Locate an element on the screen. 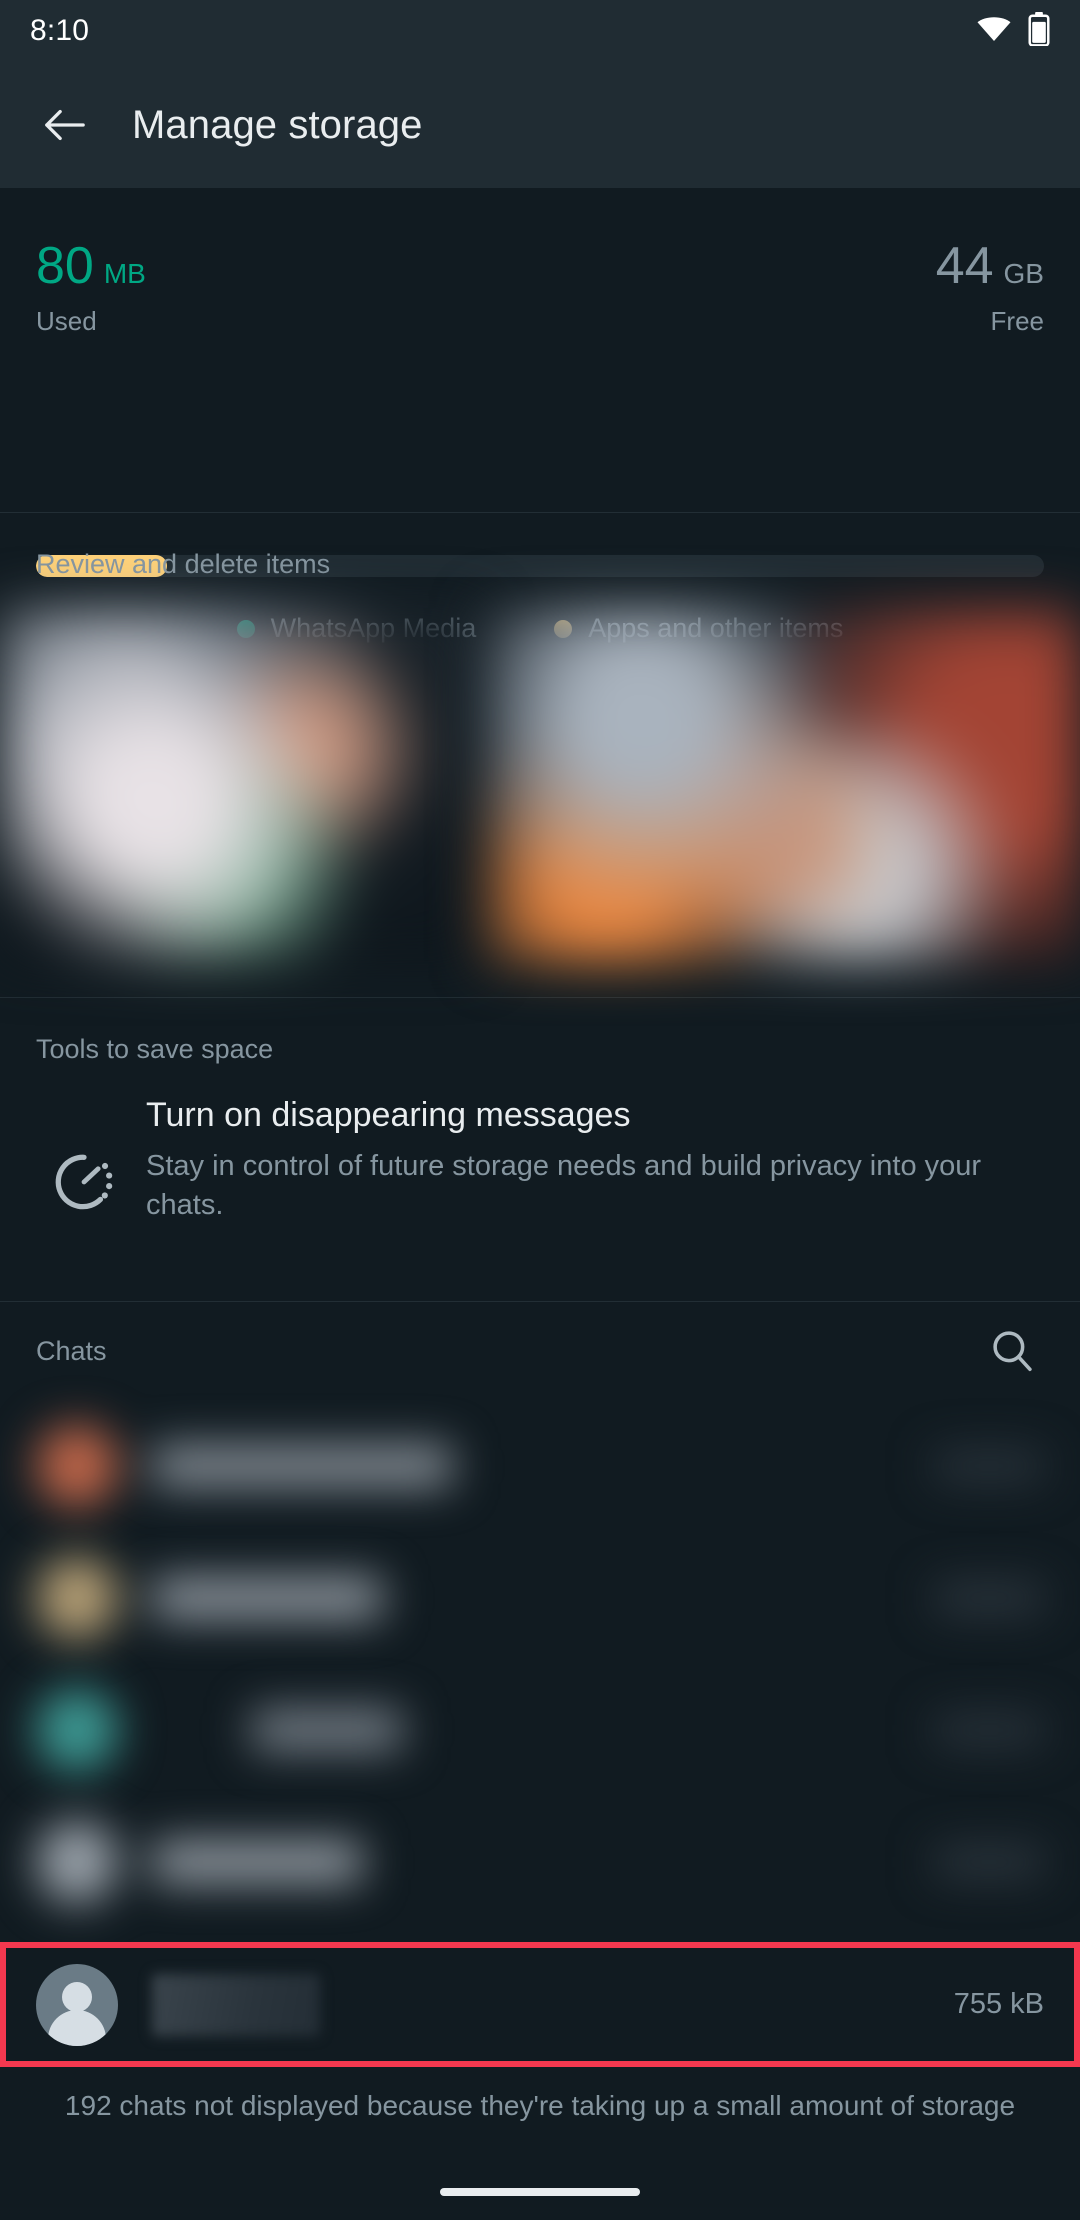 This screenshot has height=2220, width=1080. storage-used-value: 80 MB is located at coordinates (91, 266).